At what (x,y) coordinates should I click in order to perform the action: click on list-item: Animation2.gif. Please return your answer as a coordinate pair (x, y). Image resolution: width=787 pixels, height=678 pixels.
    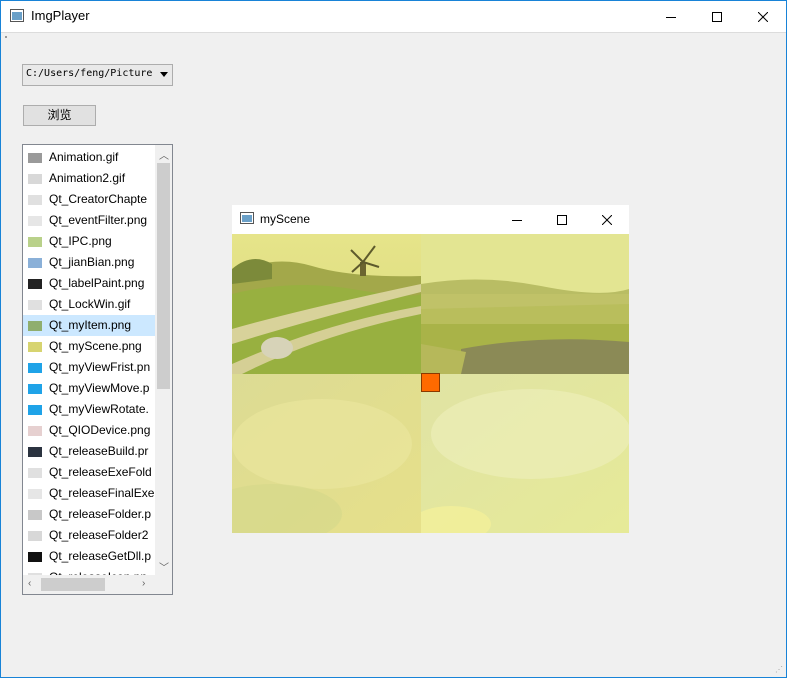
    Looking at the image, I should click on (89, 178).